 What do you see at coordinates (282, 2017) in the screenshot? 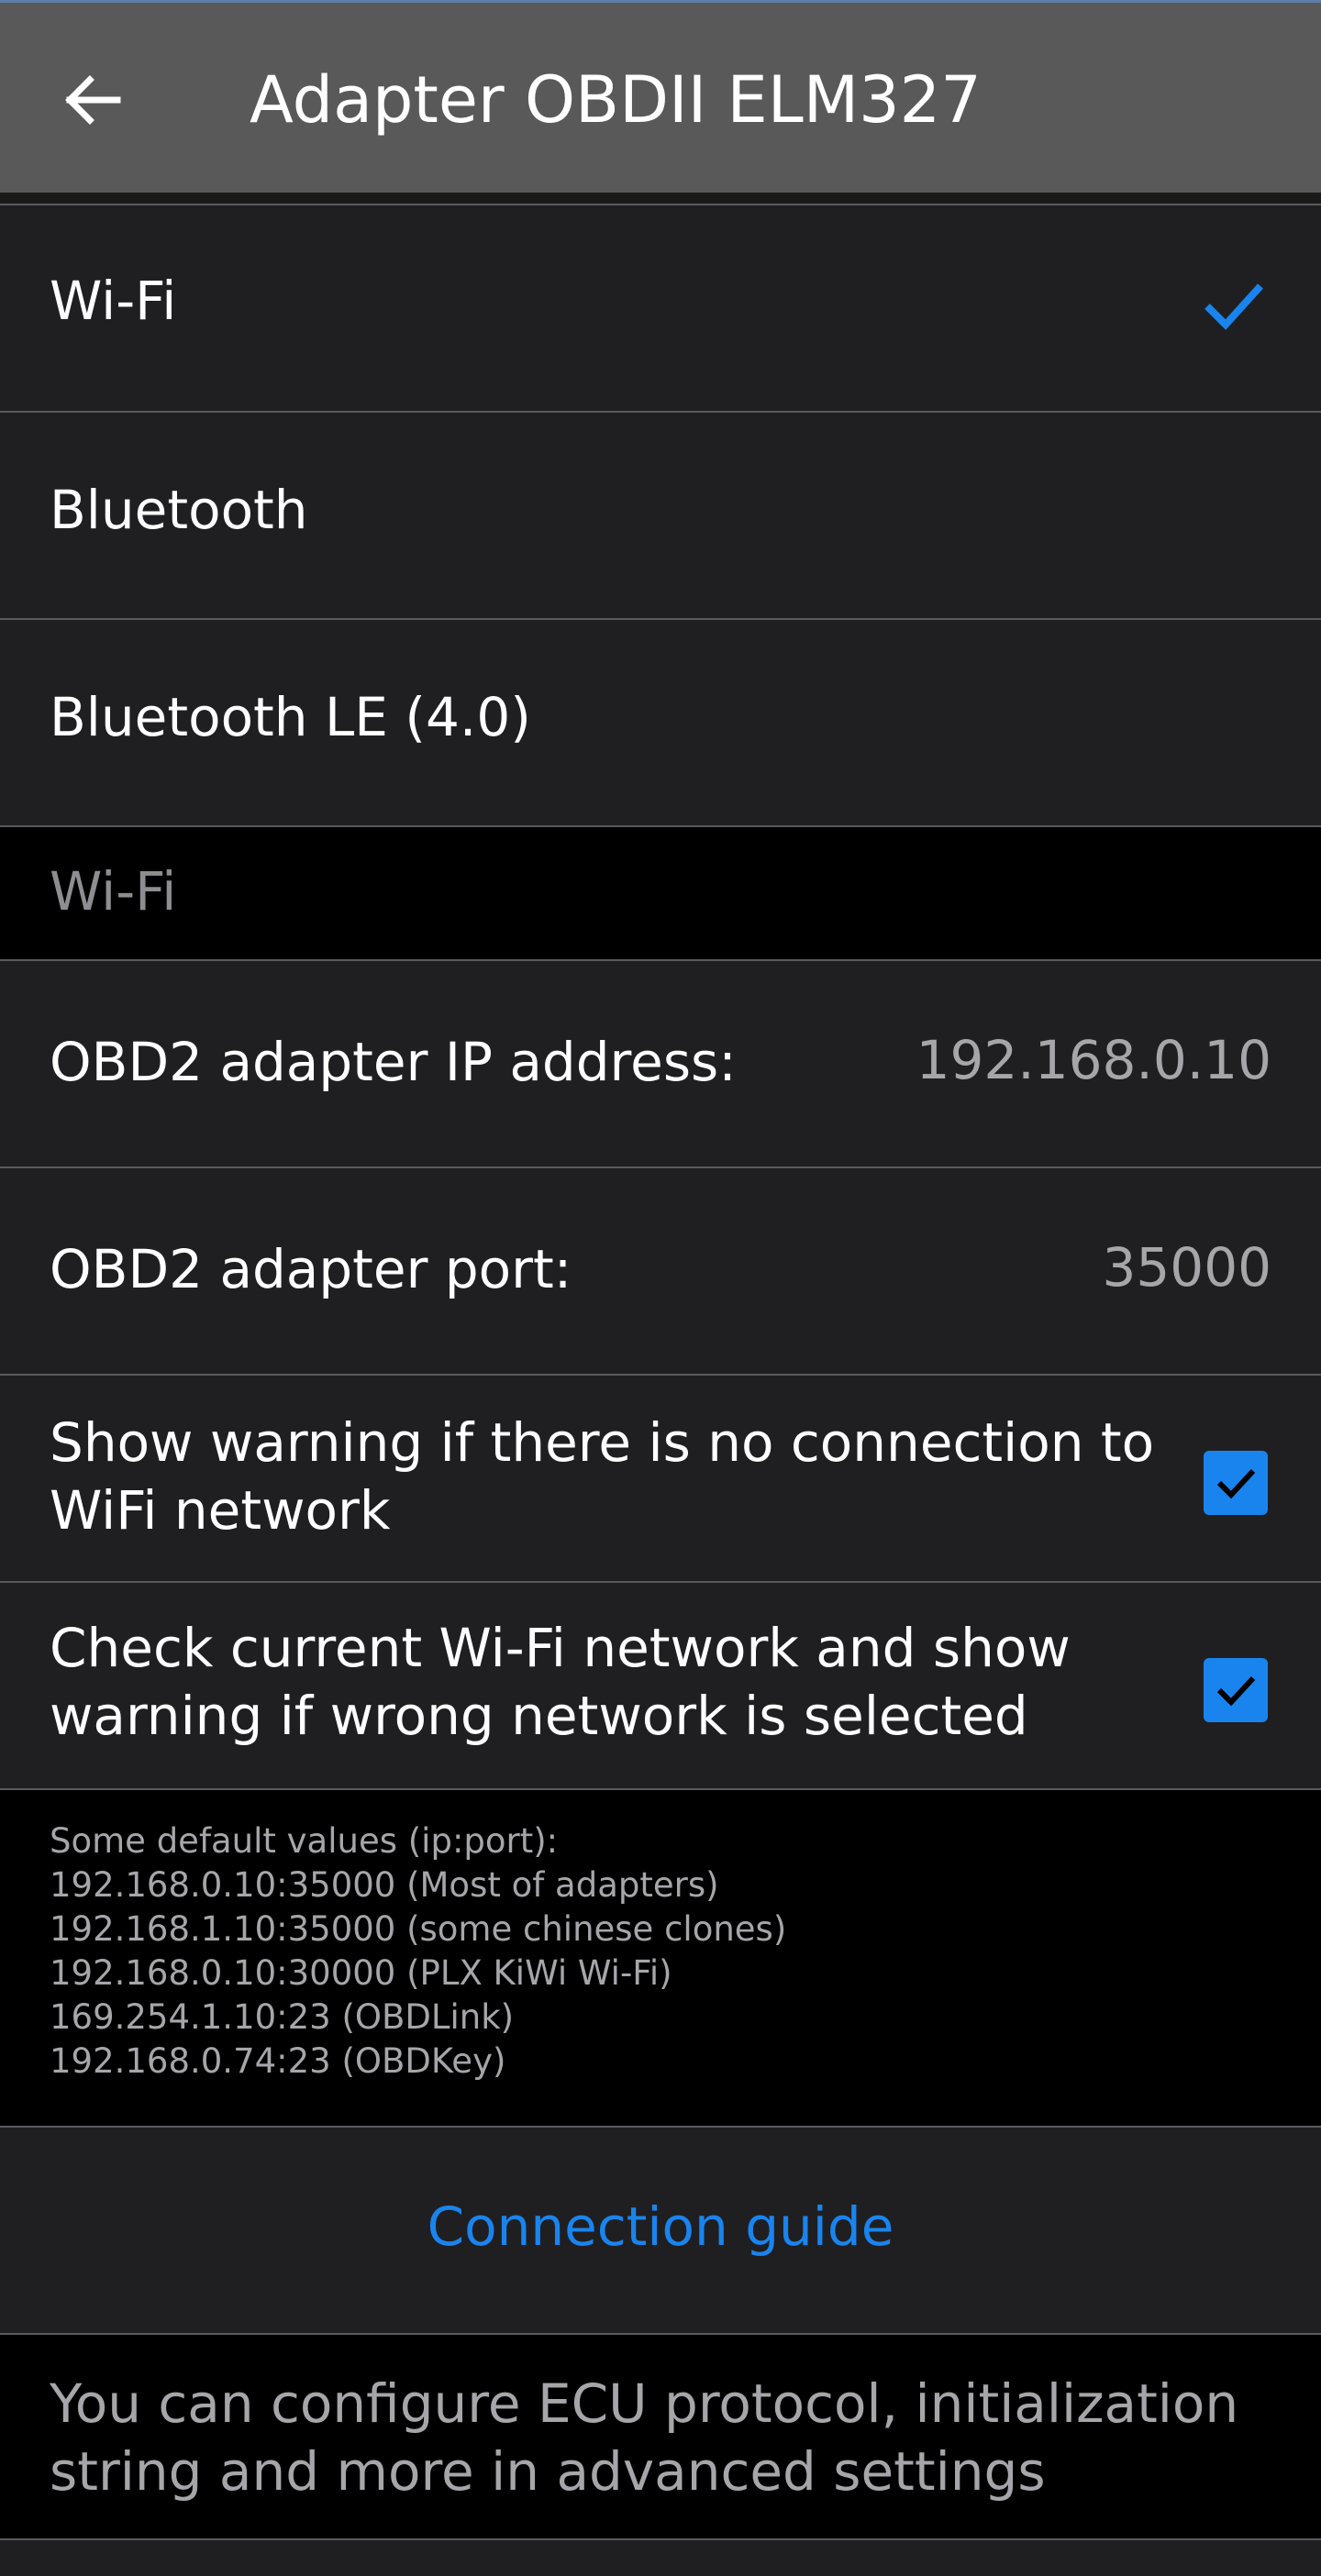
I see `info-line: 169.254.1.10:23 (OBDLink)` at bounding box center [282, 2017].